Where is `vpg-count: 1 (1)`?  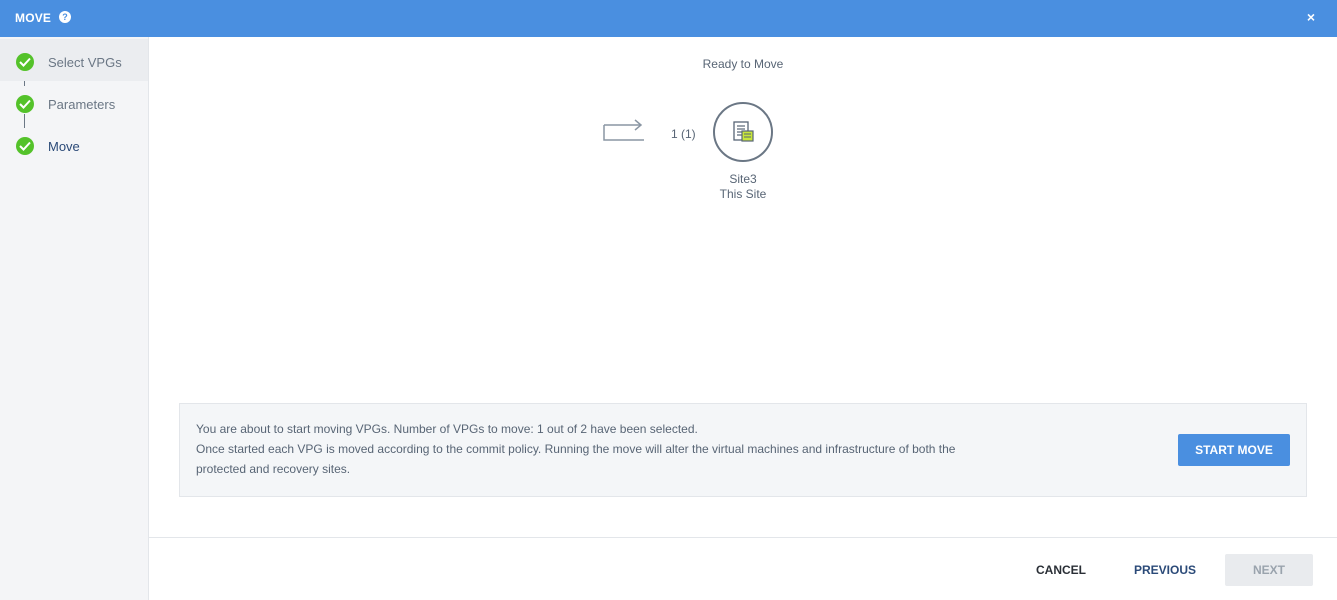 vpg-count: 1 (1) is located at coordinates (683, 134).